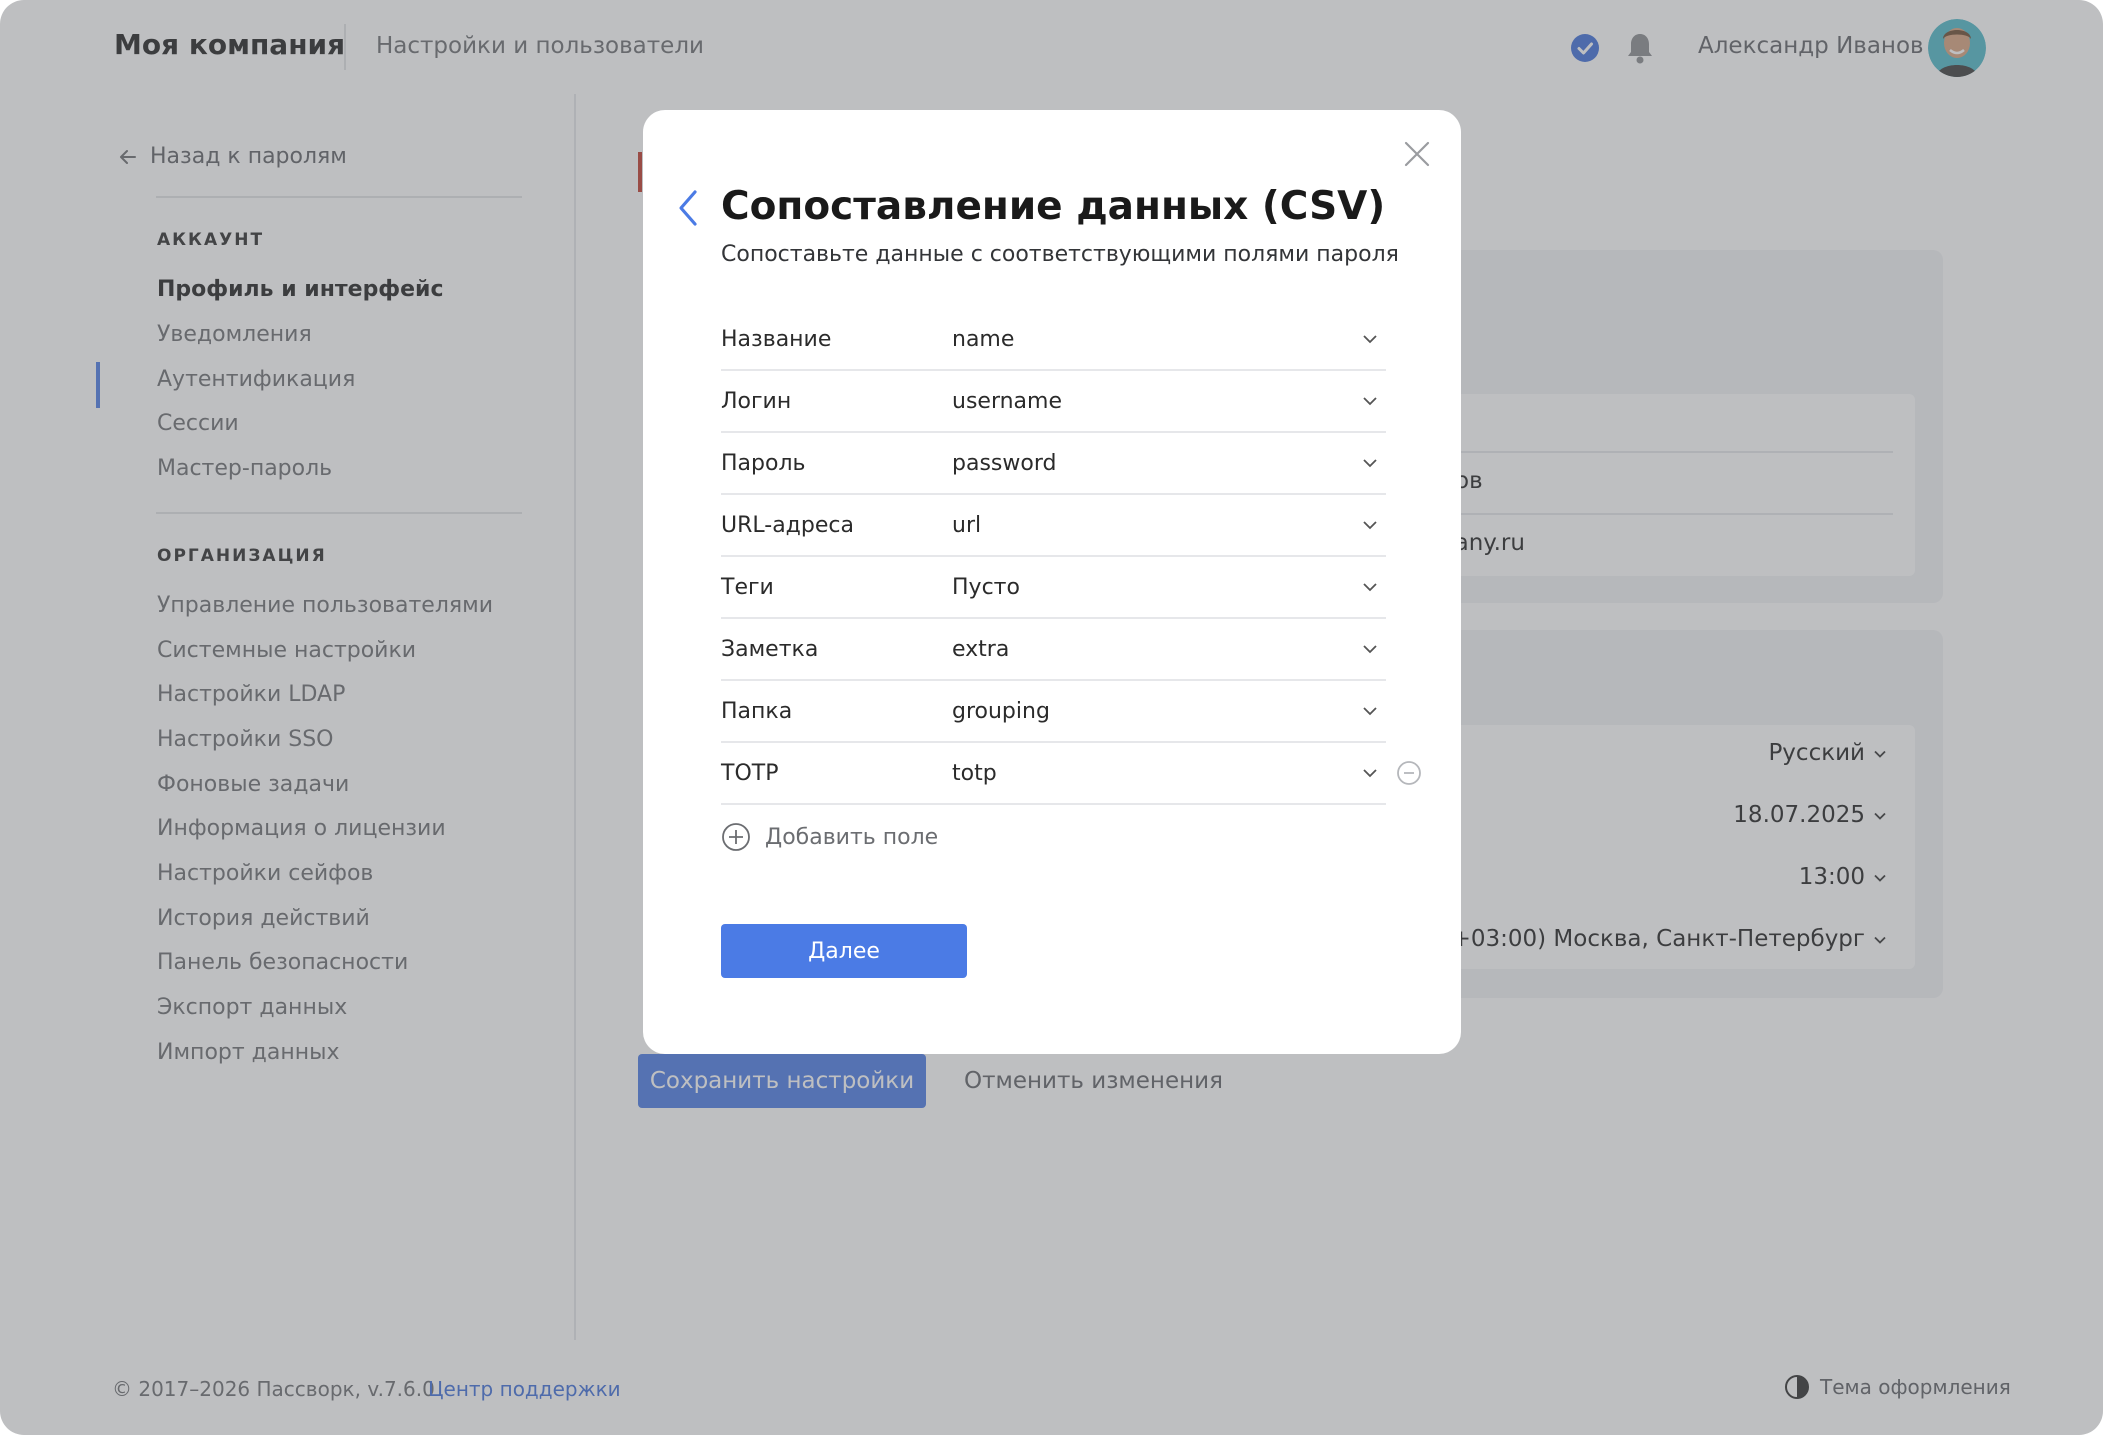  Describe the element at coordinates (763, 463) in the screenshot. I see `field-label: Пароль` at that location.